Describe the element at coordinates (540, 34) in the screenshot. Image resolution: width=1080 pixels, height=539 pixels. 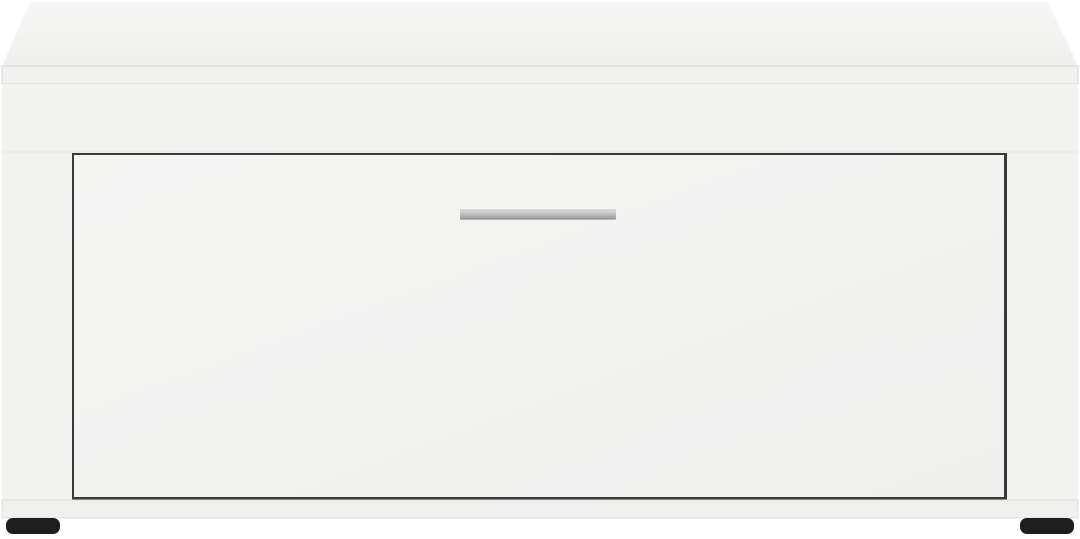
I see `cabinet-top-surface` at that location.